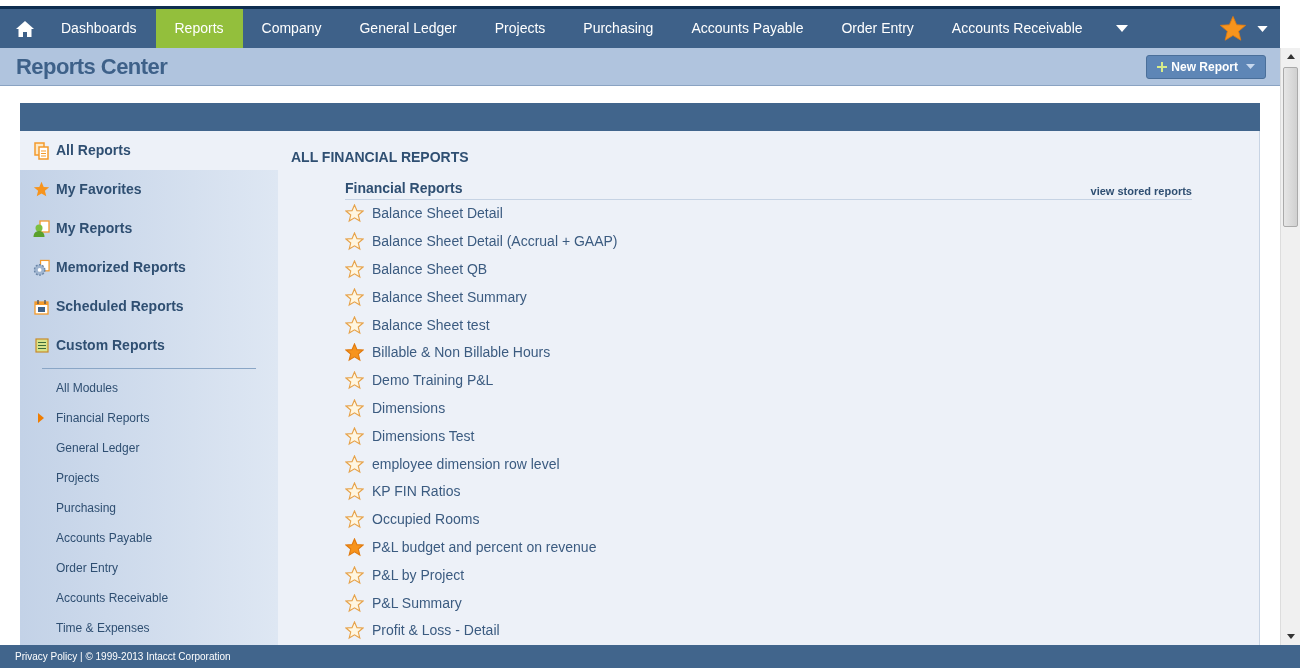  Describe the element at coordinates (87, 388) in the screenshot. I see `module-link: All Modules` at that location.